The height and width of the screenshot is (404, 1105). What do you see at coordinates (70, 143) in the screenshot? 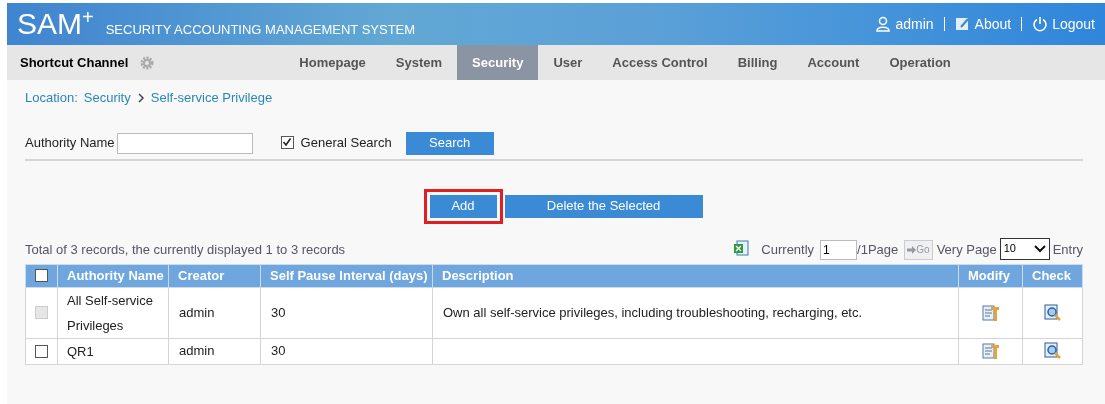
I see `field-label: Authority Name` at bounding box center [70, 143].